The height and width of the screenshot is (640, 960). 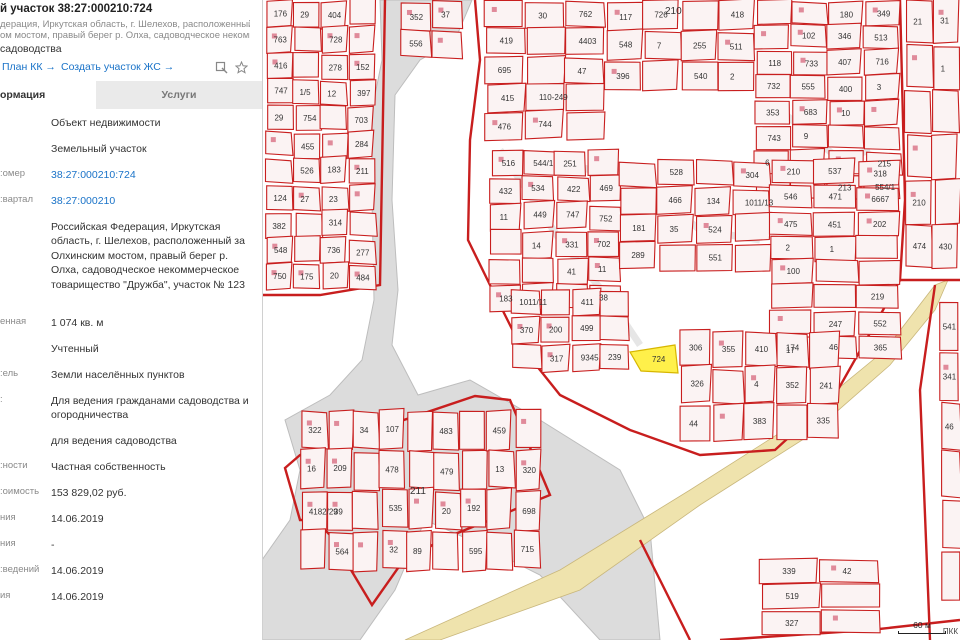 I want to click on parcel-number-label: 9345, so click(x=590, y=358).